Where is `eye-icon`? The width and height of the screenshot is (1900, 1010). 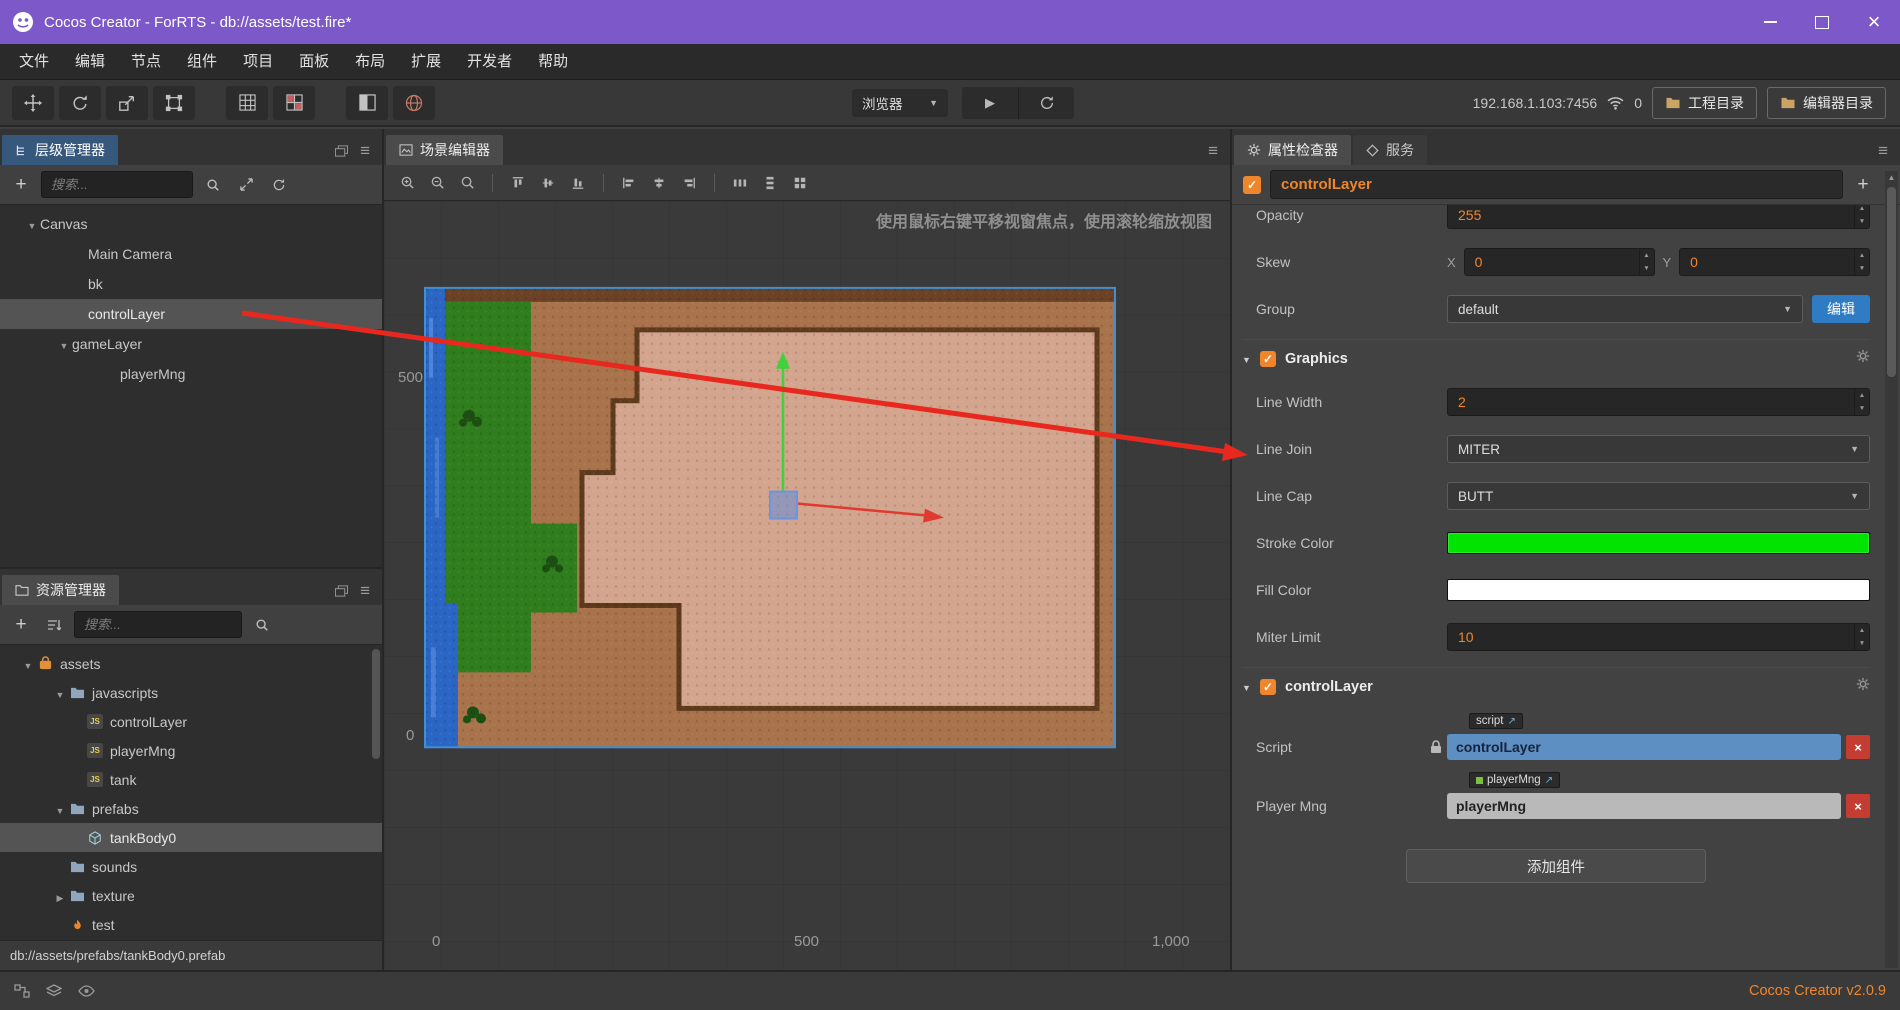
eye-icon is located at coordinates (86, 991).